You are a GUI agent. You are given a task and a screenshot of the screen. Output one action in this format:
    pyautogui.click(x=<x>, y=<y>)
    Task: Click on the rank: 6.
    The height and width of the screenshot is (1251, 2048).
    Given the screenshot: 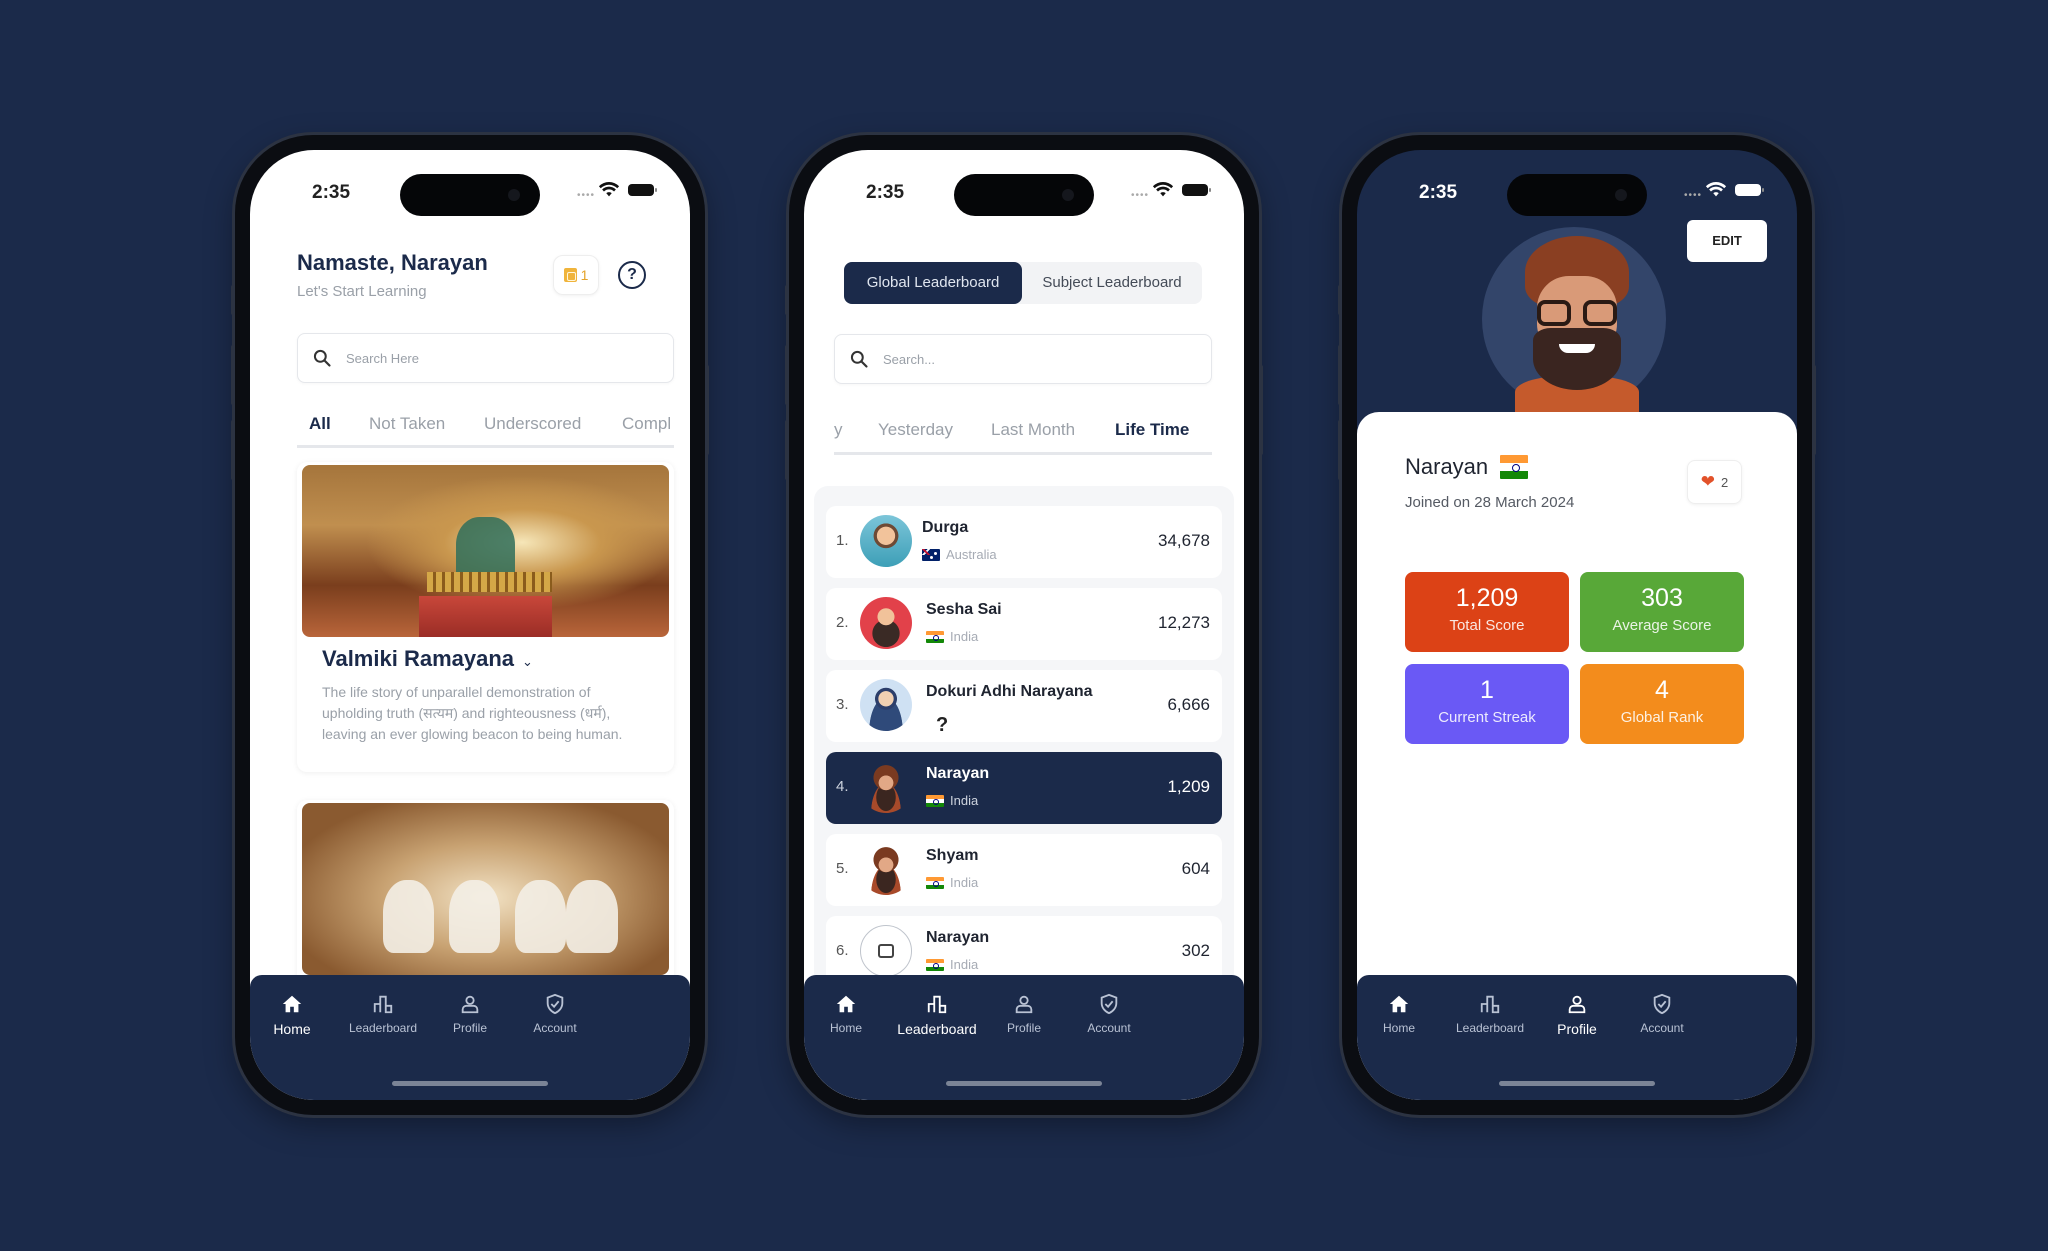 What is the action you would take?
    pyautogui.click(x=842, y=950)
    